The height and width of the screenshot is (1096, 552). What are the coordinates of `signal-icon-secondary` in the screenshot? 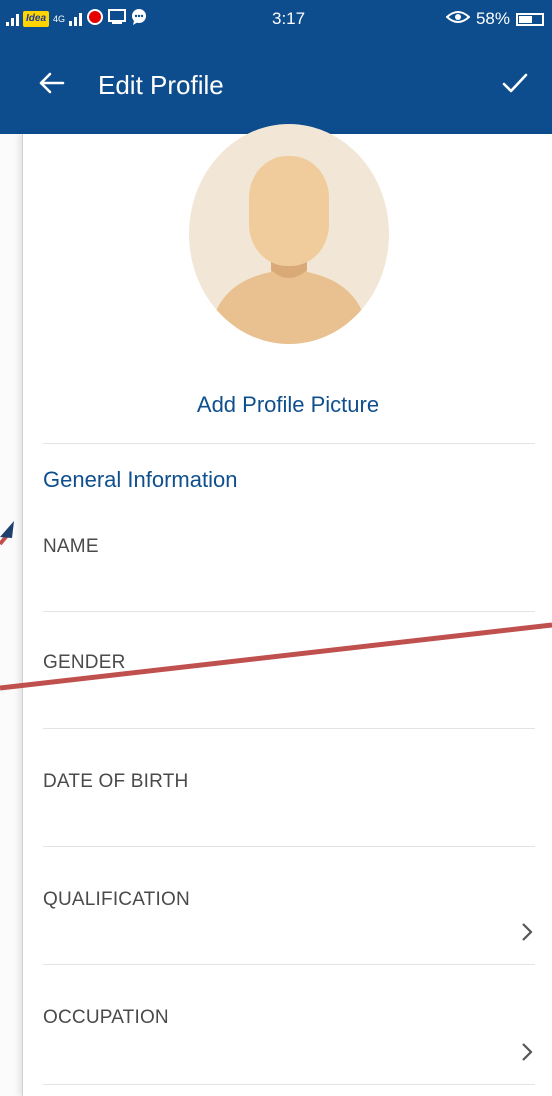 It's located at (76, 19).